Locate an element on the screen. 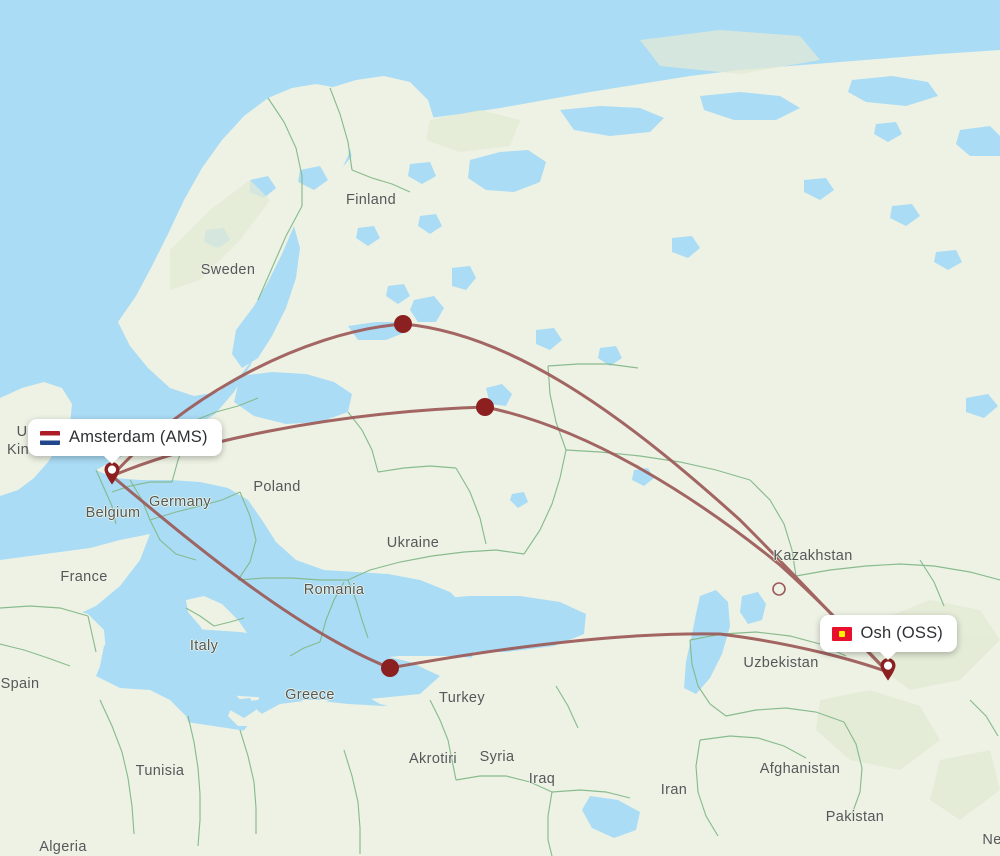 Image resolution: width=1000 pixels, height=856 pixels. origin-tooltip-label: Amsterdam (AMS) is located at coordinates (138, 437).